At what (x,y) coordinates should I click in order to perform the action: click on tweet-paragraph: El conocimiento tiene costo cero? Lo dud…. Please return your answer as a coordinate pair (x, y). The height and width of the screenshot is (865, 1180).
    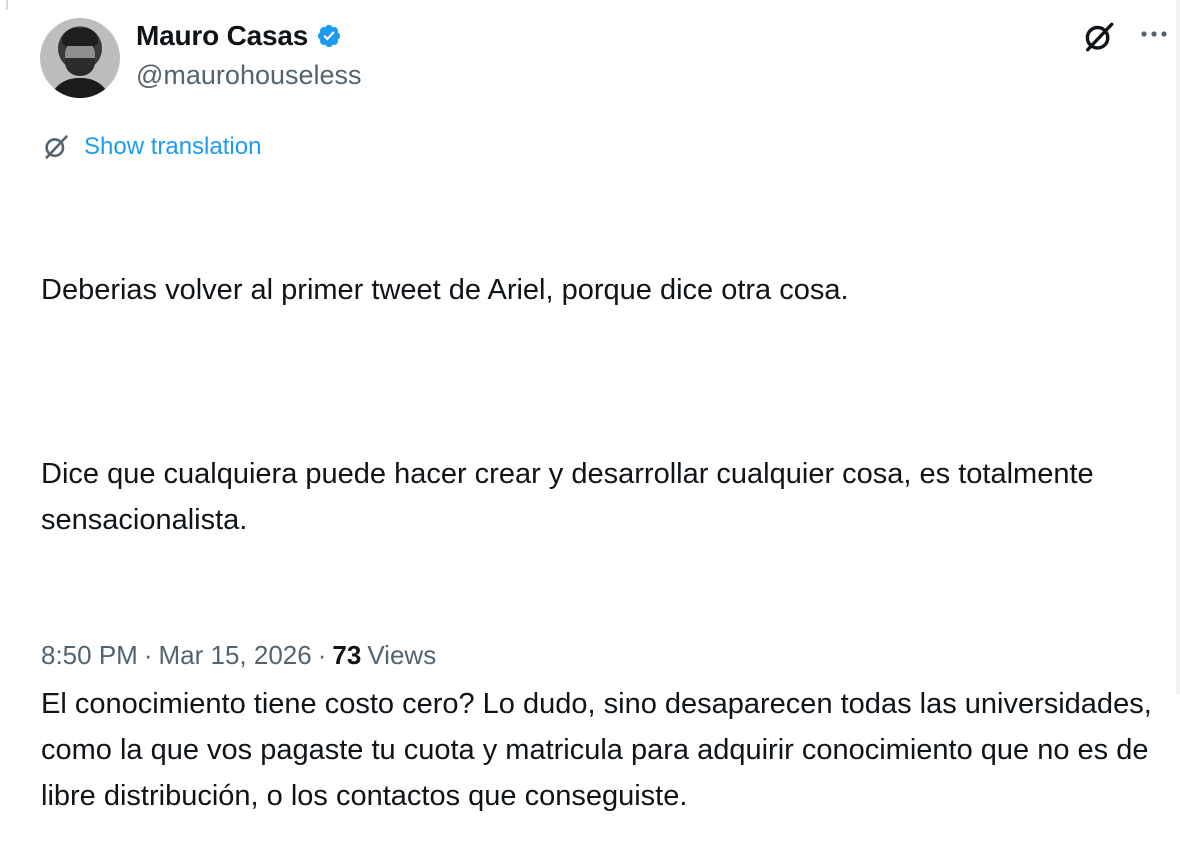
    Looking at the image, I should click on (600, 750).